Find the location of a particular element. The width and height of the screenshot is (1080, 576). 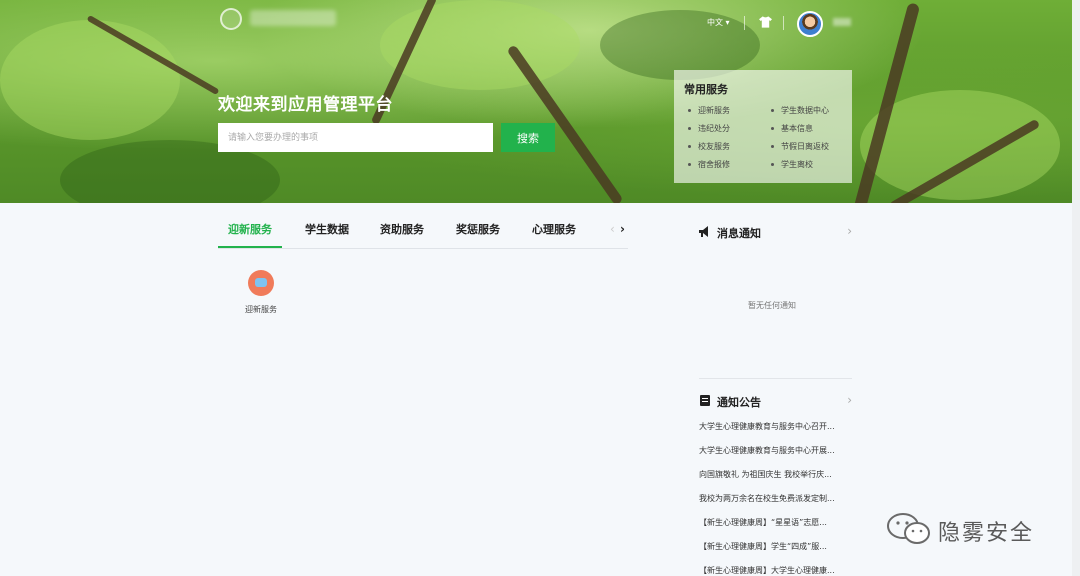

shirt-icon is located at coordinates (765, 22).